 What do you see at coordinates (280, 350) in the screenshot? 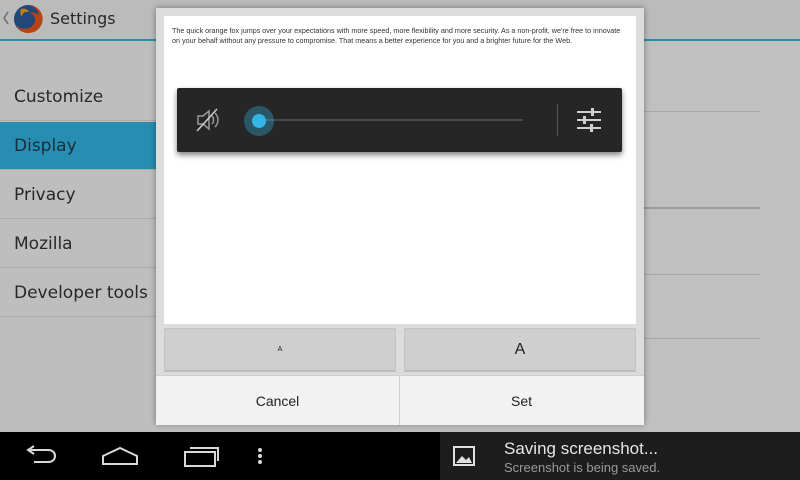
I see `decrease-text-size-button: A` at bounding box center [280, 350].